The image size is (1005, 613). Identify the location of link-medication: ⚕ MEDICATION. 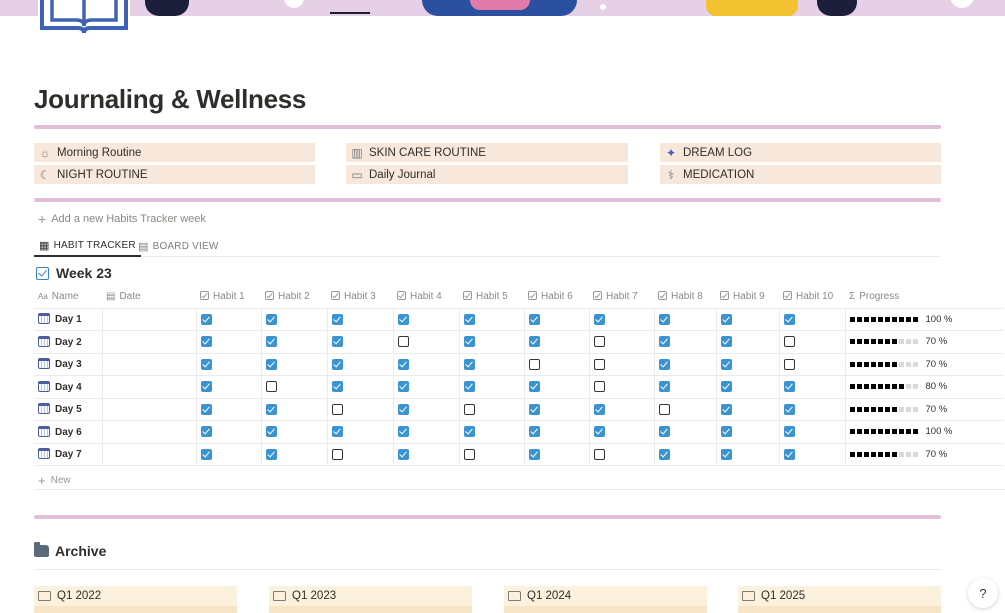
(800, 174).